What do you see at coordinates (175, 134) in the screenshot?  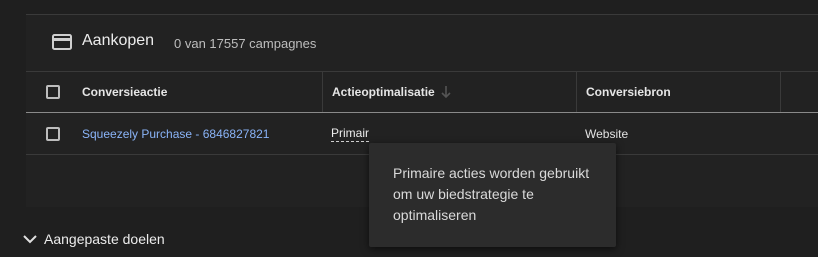 I see `conversion-action-link: Squeezely Purchase - 6846827821` at bounding box center [175, 134].